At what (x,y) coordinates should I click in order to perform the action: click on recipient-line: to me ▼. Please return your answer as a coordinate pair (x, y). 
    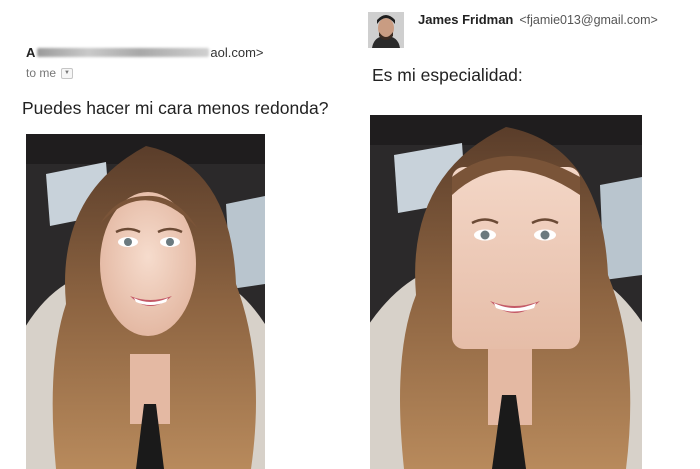
    Looking at the image, I should click on (50, 73).